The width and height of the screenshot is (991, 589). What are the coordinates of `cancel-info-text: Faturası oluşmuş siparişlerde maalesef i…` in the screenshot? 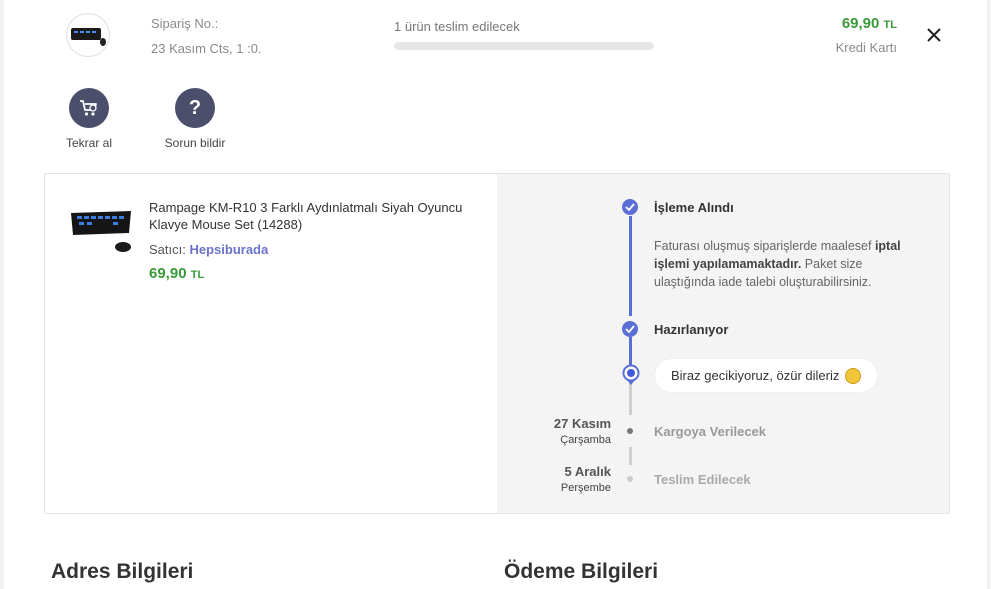 It's located at (789, 264).